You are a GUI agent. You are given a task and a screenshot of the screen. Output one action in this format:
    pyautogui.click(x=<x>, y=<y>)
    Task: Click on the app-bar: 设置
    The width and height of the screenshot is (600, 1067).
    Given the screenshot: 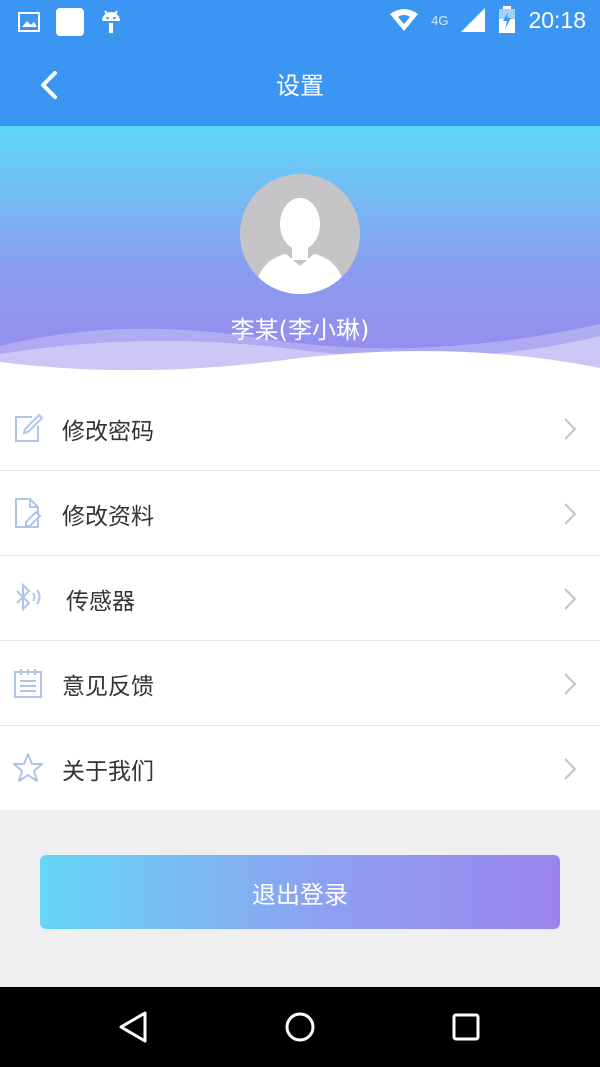 What is the action you would take?
    pyautogui.click(x=300, y=85)
    